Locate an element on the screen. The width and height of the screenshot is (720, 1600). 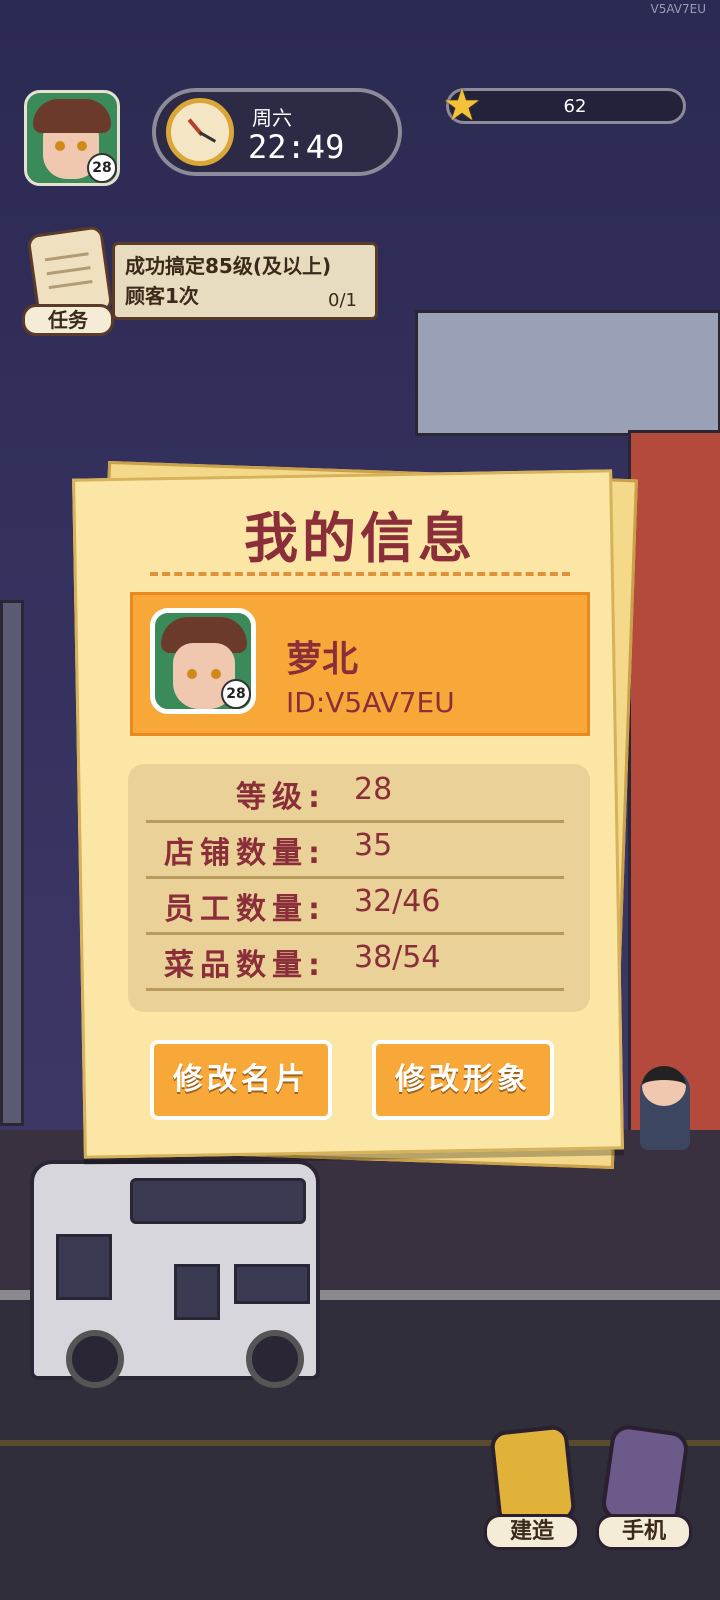
day-label: 周六 is located at coordinates (272, 118).